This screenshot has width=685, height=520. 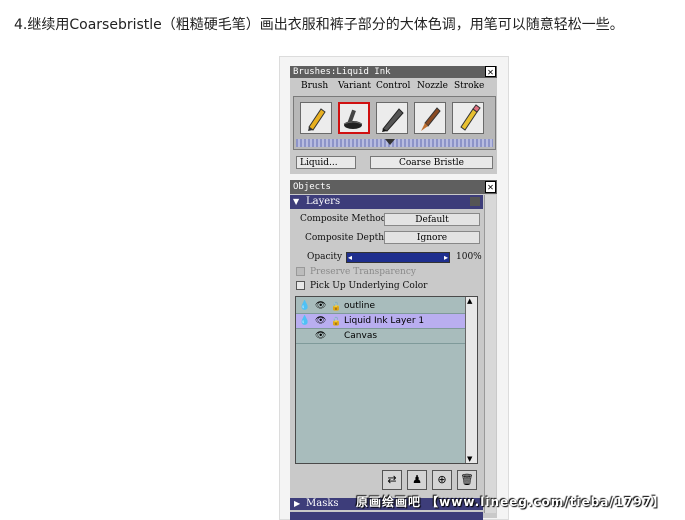 I want to click on layers-section-header: ▼ Layers, so click(x=386, y=202).